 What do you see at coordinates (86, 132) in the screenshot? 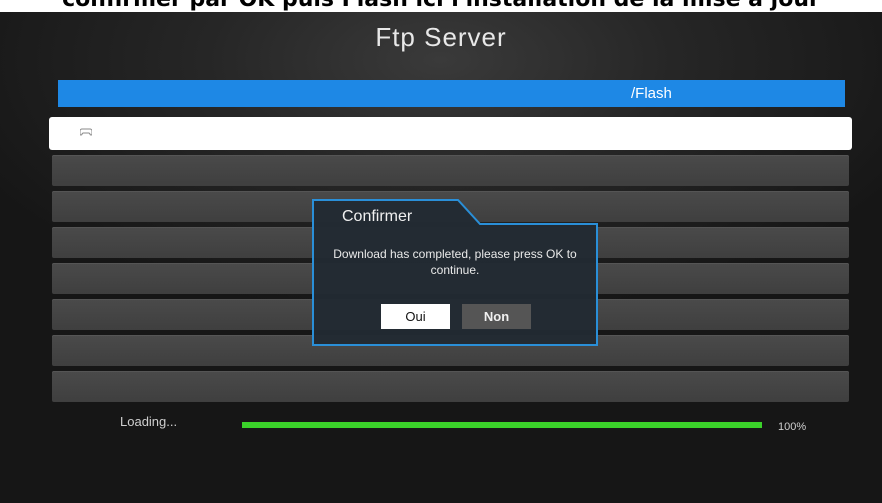
I see `gamepad-icon` at bounding box center [86, 132].